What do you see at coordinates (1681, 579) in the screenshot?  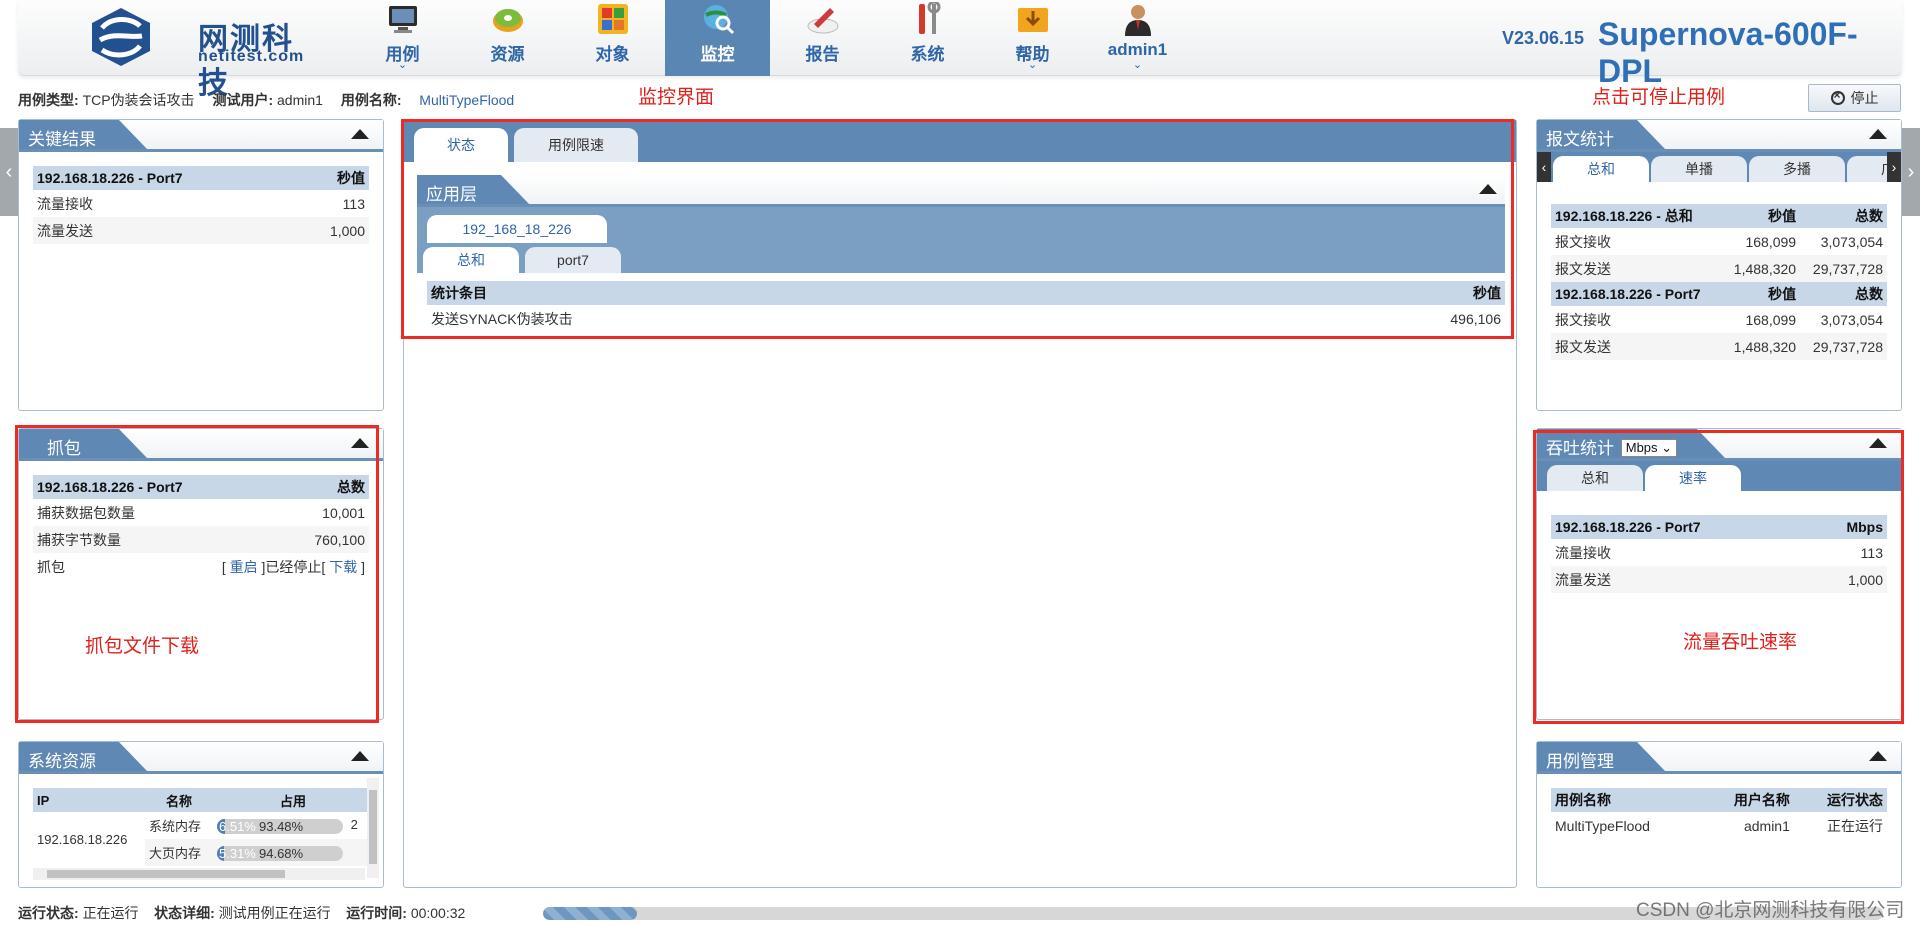 I see `row-label: 流量发送` at bounding box center [1681, 579].